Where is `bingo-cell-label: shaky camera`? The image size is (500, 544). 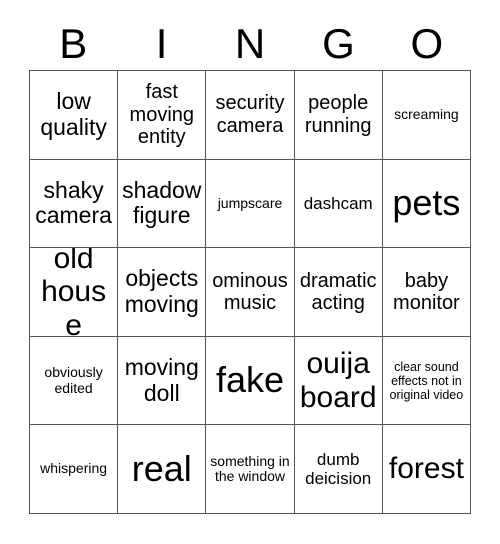
bingo-cell-label: shaky camera is located at coordinates (73, 202).